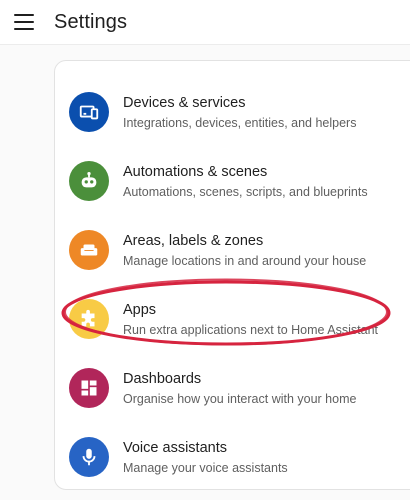 This screenshot has height=500, width=410. Describe the element at coordinates (89, 457) in the screenshot. I see `microphone-icon` at that location.